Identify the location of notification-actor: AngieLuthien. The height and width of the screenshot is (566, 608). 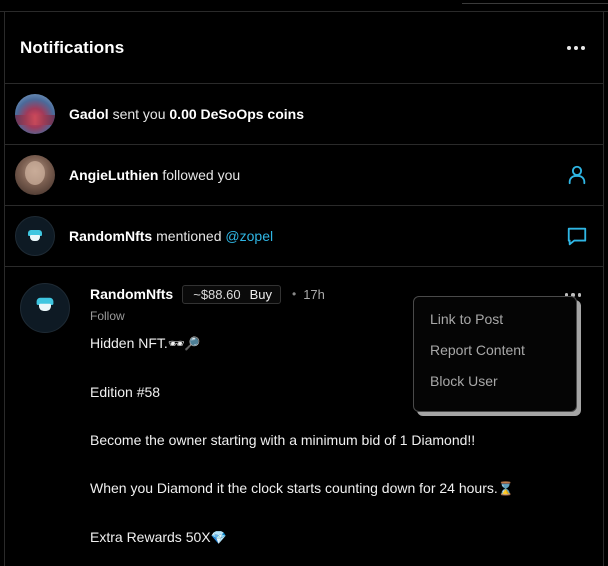
(113, 175).